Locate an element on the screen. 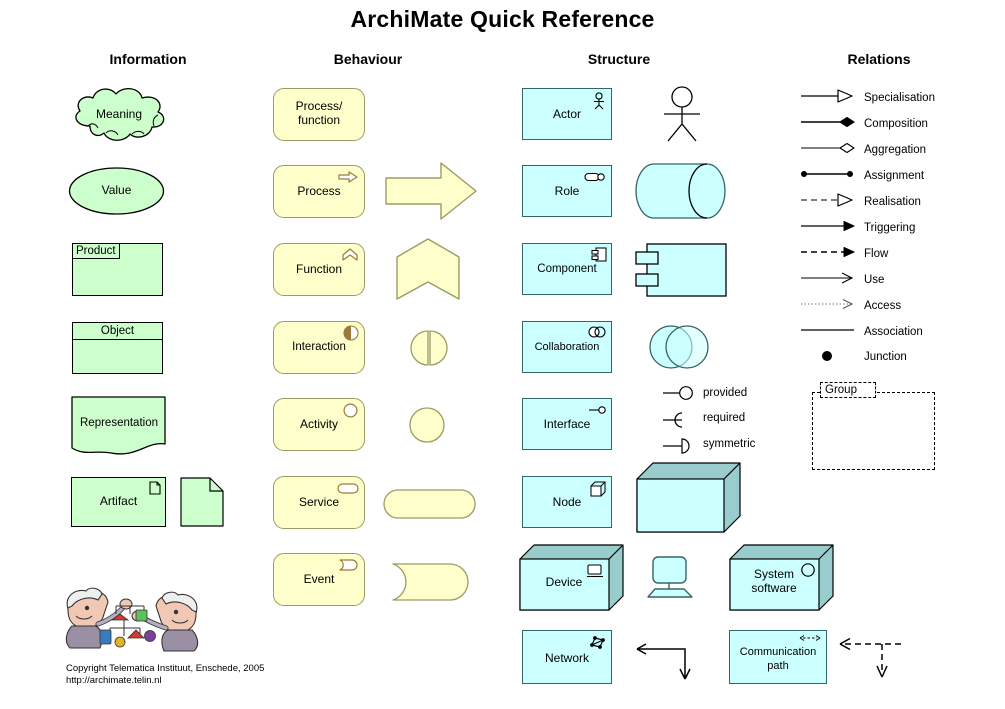 This screenshot has width=1005, height=709. element-group is located at coordinates (873, 431).